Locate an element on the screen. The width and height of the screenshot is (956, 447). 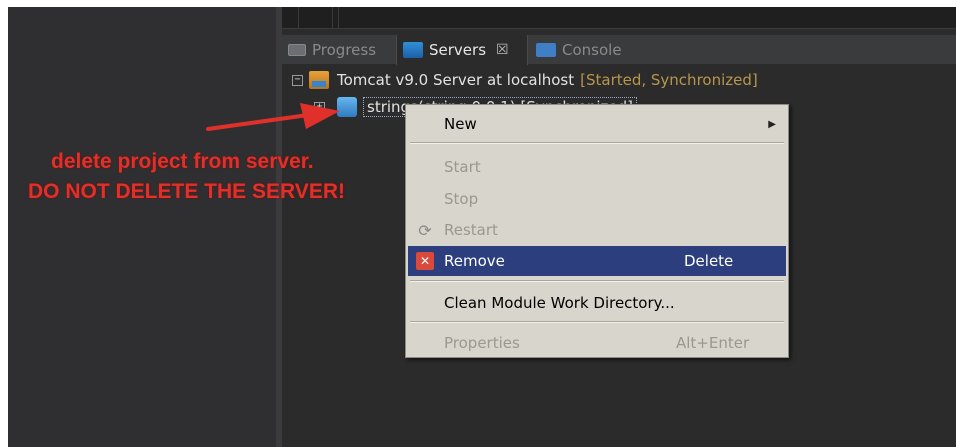
view-tab-bar: Progress Servers ☒ Console is located at coordinates (619, 50).